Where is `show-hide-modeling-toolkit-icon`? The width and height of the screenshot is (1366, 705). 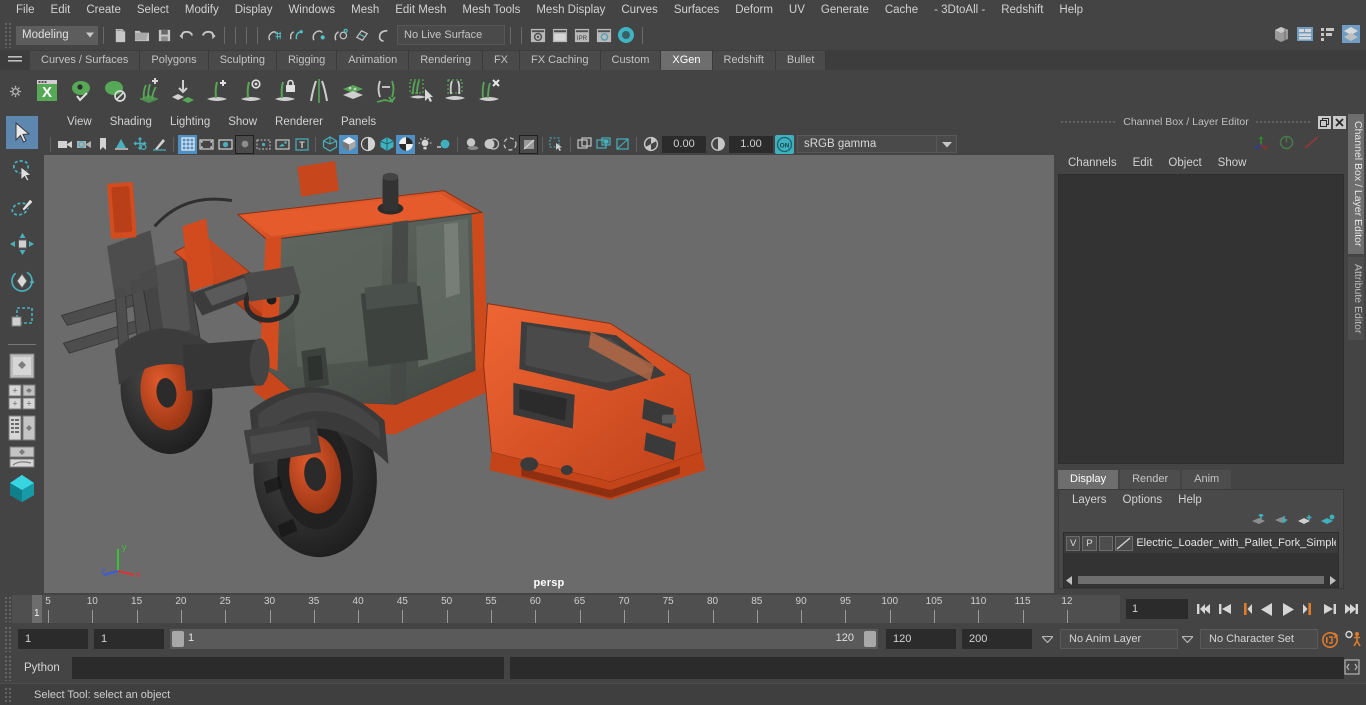 show-hide-modeling-toolkit-icon is located at coordinates (1282, 34).